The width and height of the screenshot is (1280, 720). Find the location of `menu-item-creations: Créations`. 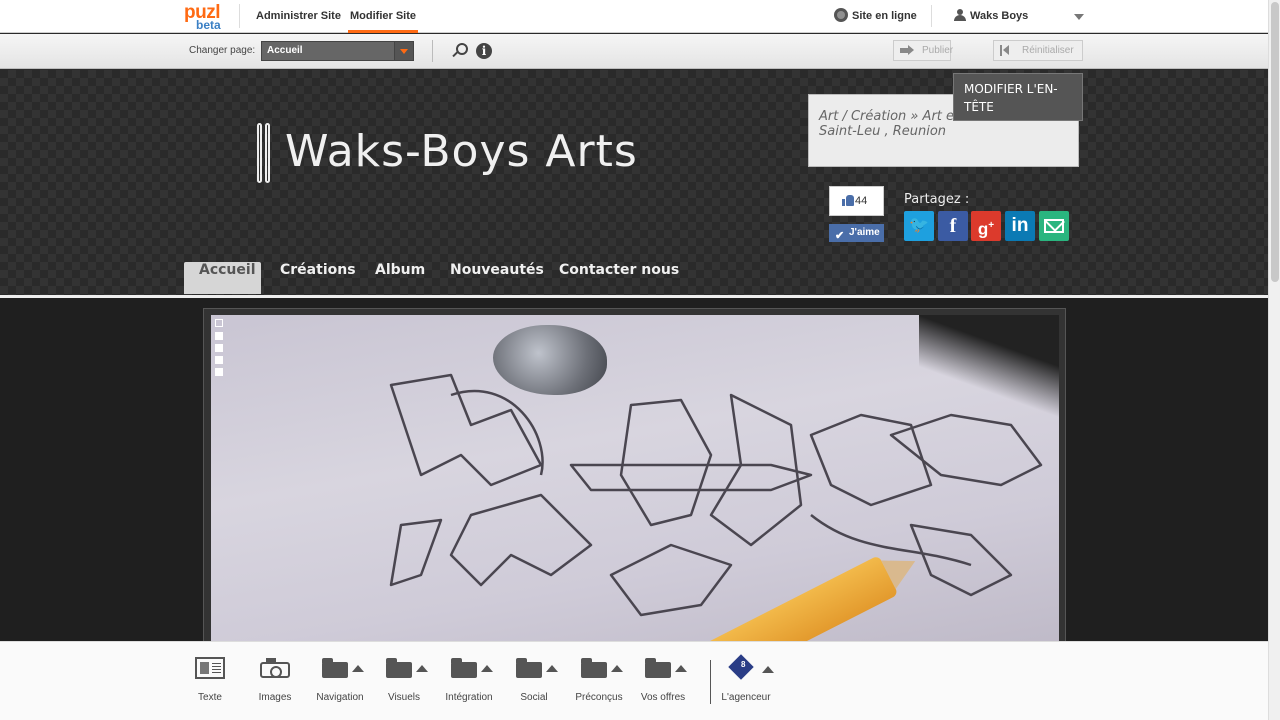

menu-item-creations: Créations is located at coordinates (318, 278).